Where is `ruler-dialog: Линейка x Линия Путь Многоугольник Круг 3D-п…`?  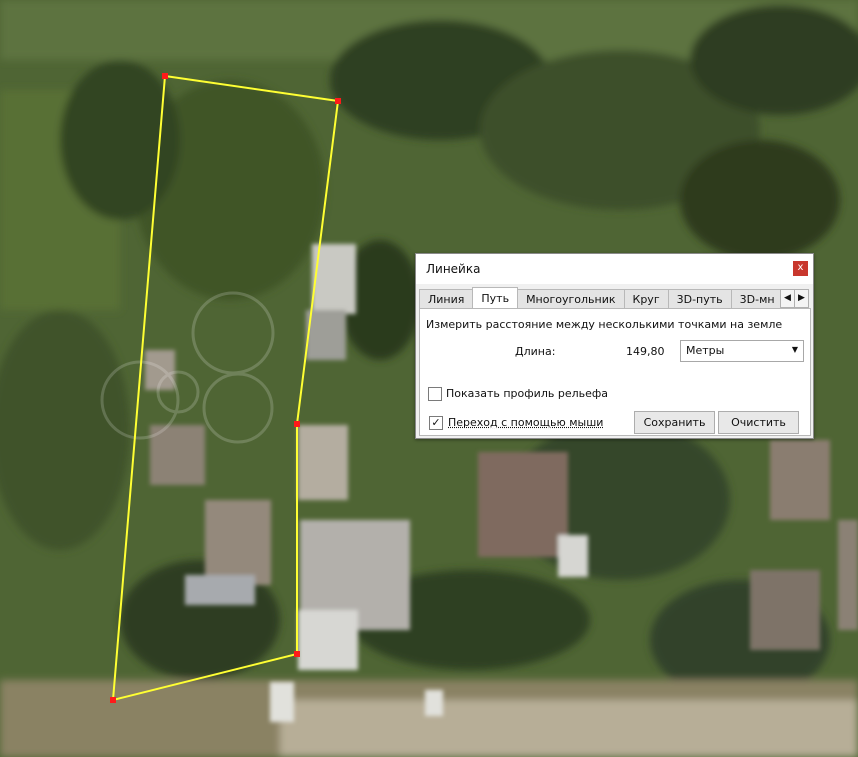
ruler-dialog: Линейка x Линия Путь Многоугольник Круг 3D-п… is located at coordinates (614, 346).